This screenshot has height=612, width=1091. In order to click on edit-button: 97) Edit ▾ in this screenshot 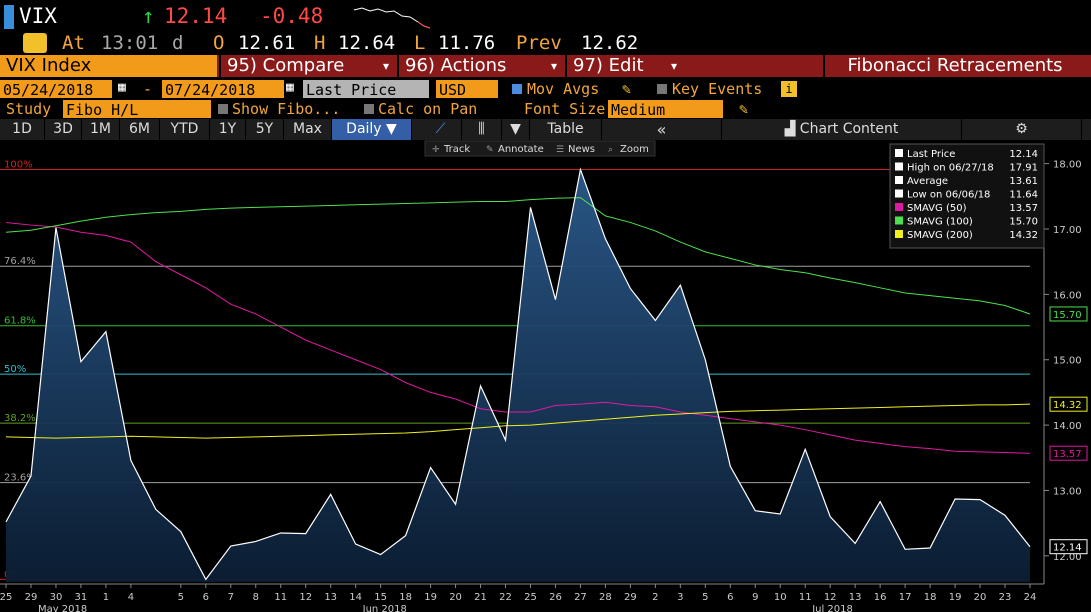, I will do `click(625, 66)`.